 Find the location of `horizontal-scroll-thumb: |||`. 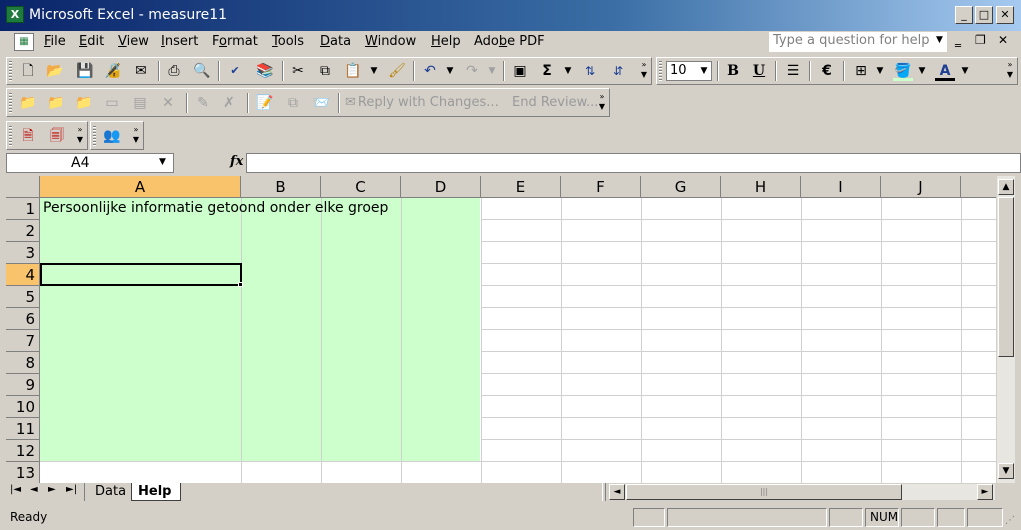

horizontal-scroll-thumb: ||| is located at coordinates (764, 492).